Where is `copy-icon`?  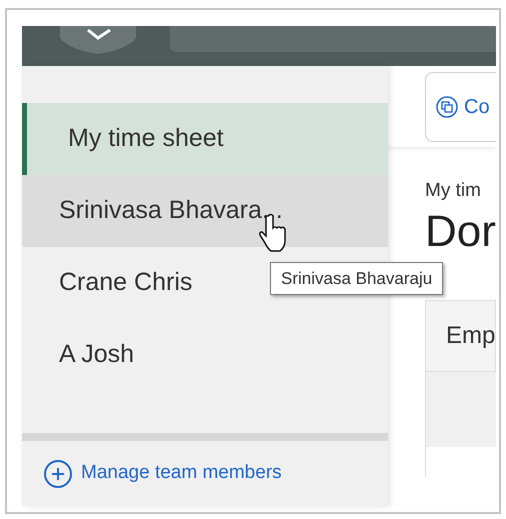
copy-icon is located at coordinates (447, 107).